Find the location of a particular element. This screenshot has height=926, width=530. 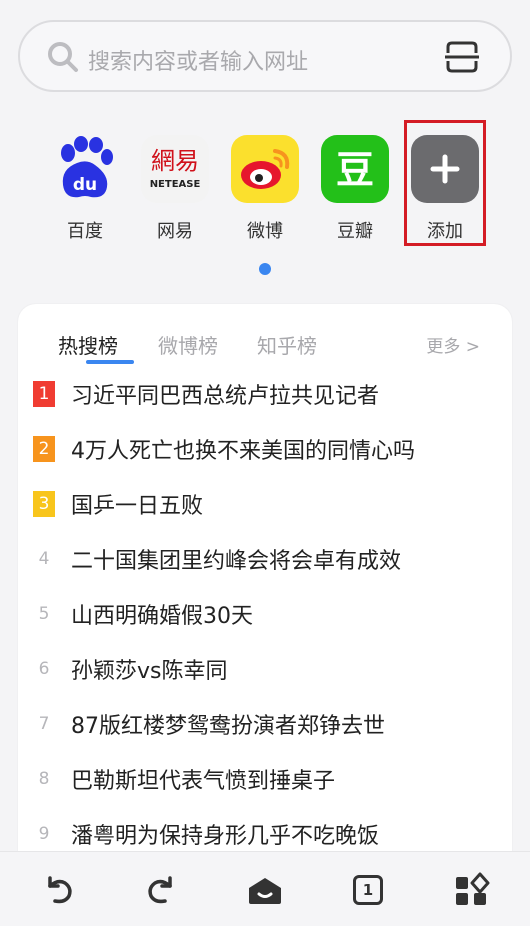

douban-logo: 豆 is located at coordinates (355, 169).